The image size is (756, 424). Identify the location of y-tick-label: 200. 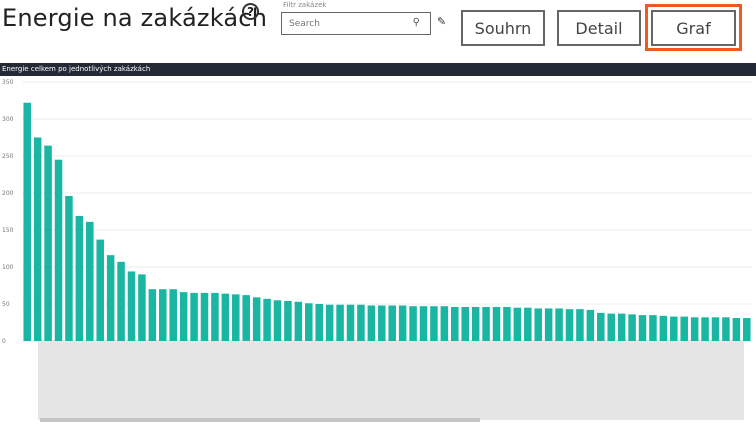
(8, 193).